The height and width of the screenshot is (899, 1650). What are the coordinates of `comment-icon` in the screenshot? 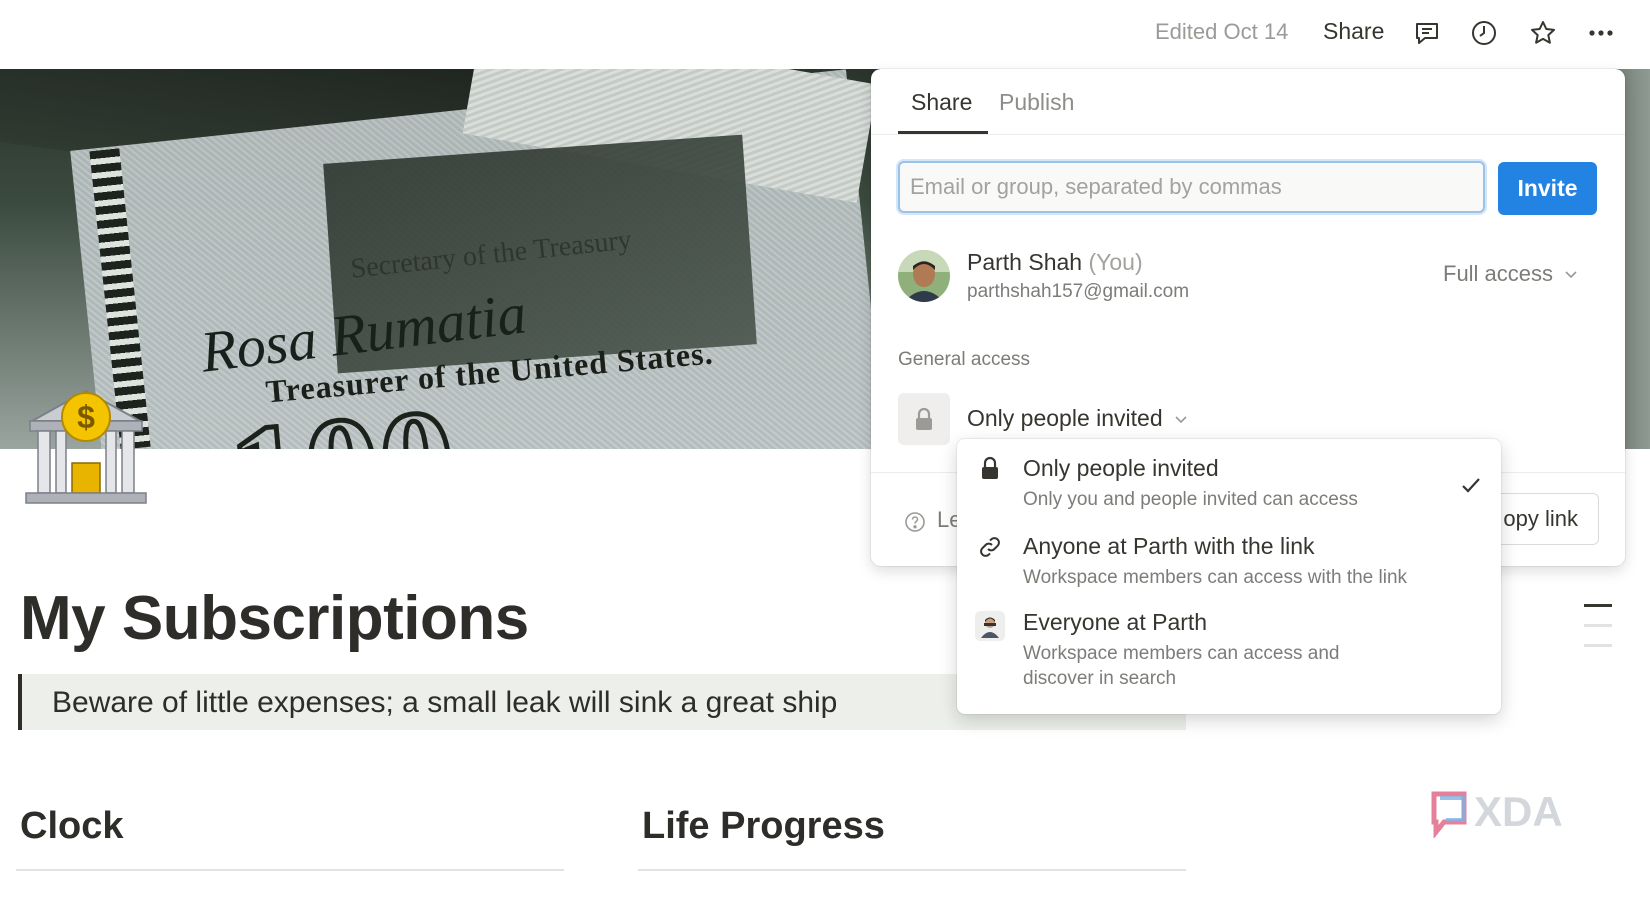 It's located at (1427, 33).